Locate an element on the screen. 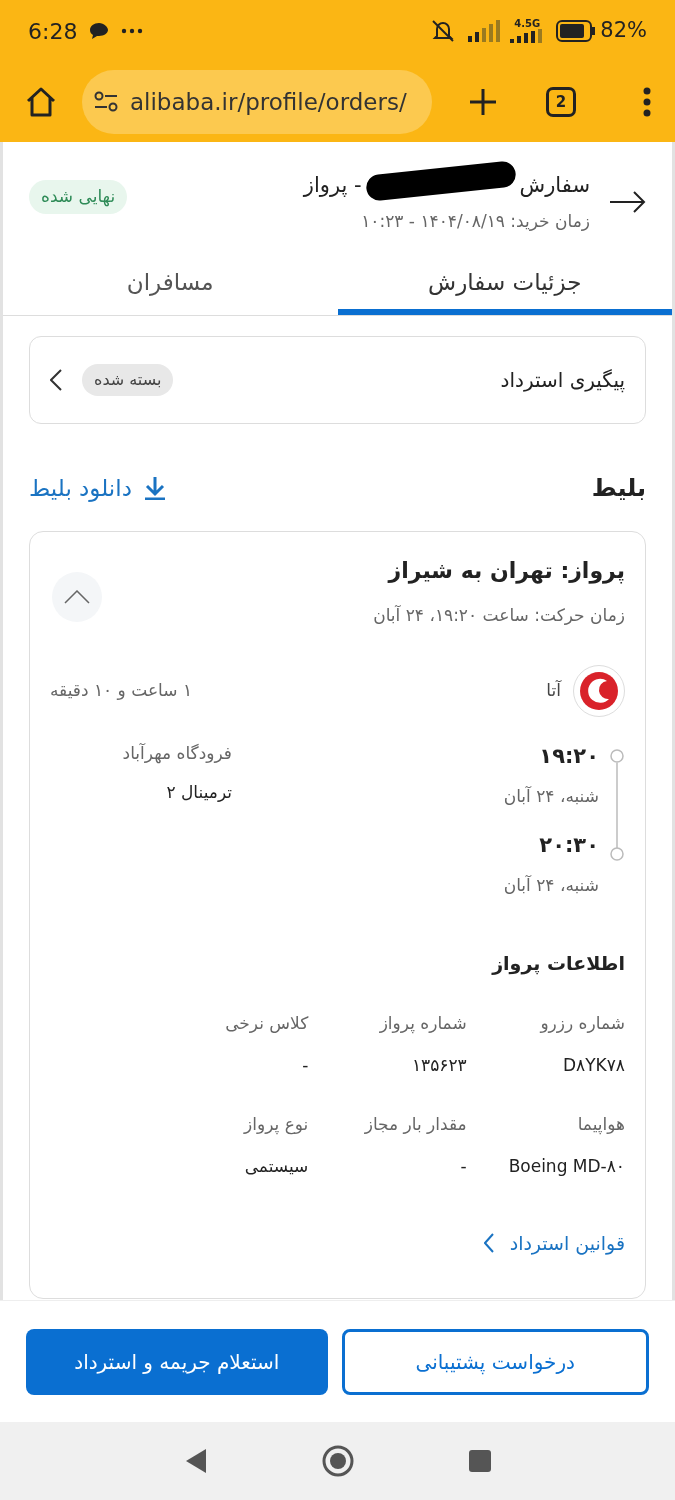 Image resolution: width=675 pixels, height=1500 pixels. menu-icon is located at coordinates (647, 102).